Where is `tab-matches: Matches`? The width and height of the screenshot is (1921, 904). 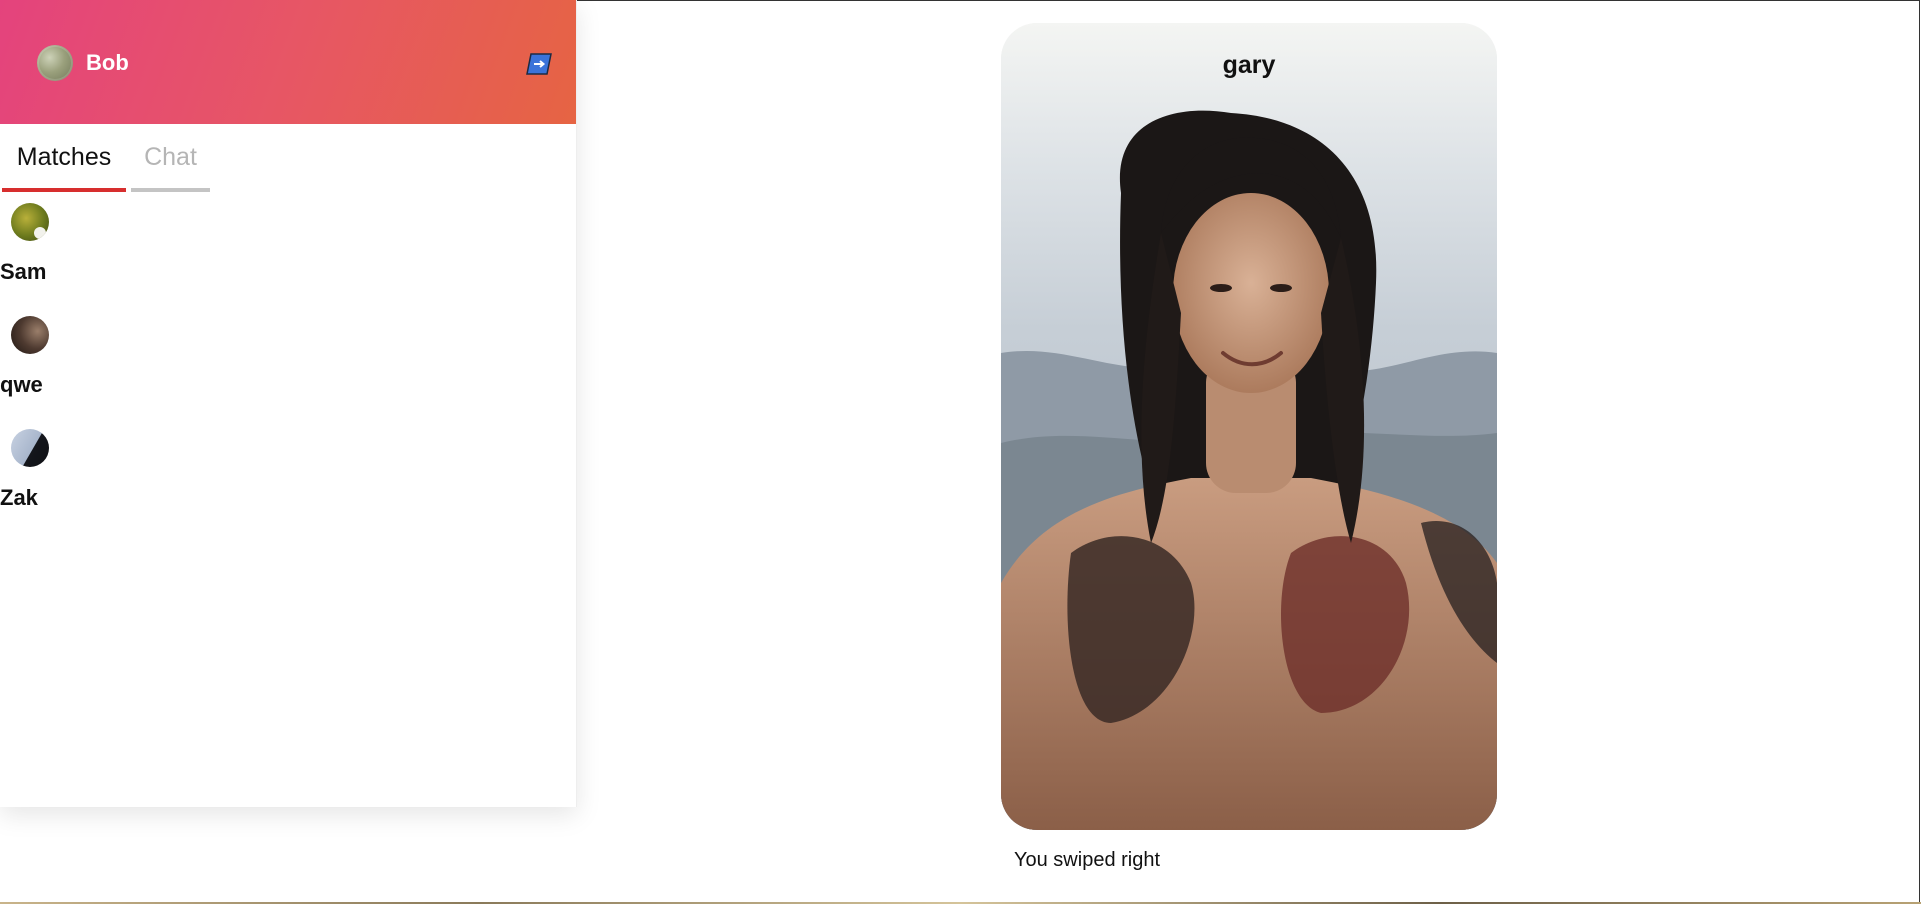 tab-matches: Matches is located at coordinates (64, 166).